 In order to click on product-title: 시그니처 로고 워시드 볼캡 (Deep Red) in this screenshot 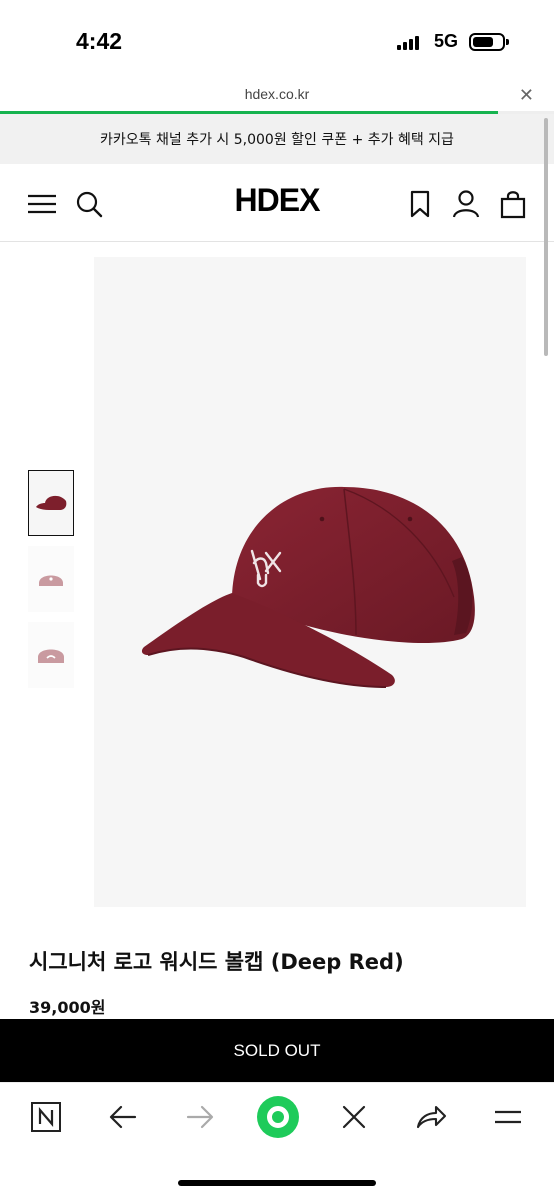, I will do `click(216, 962)`.